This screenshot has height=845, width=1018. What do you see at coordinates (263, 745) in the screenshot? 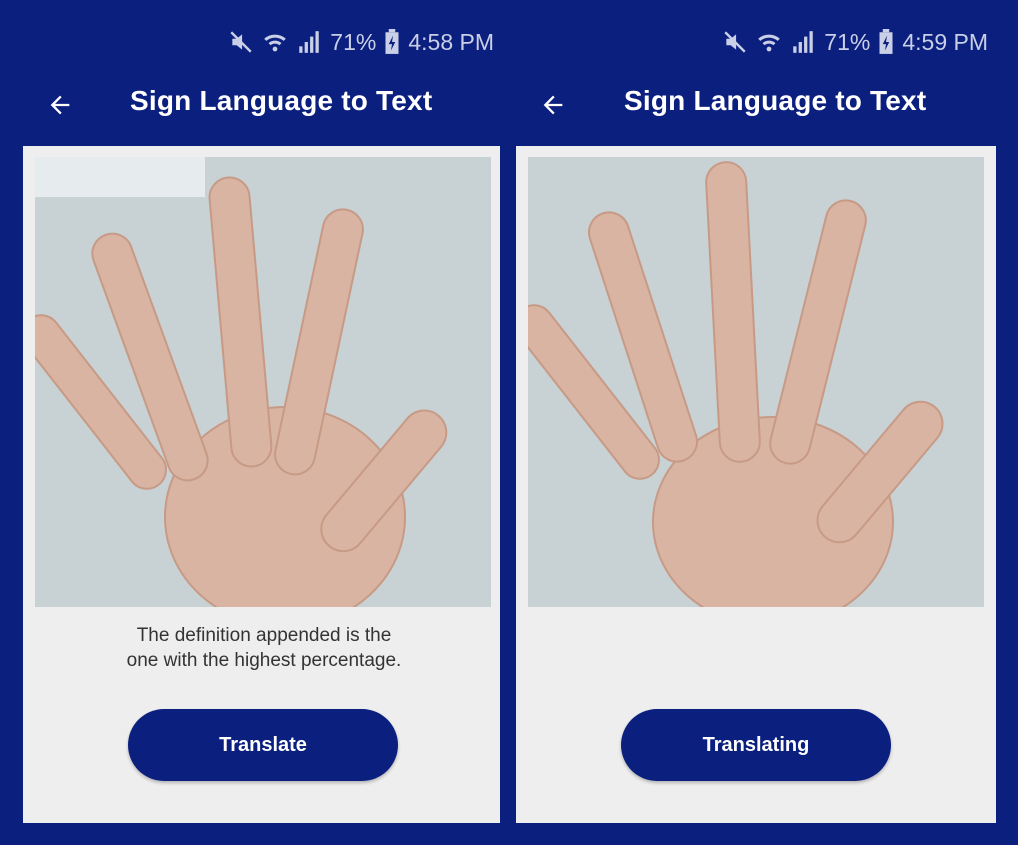
I see `translate-button: Translate` at bounding box center [263, 745].